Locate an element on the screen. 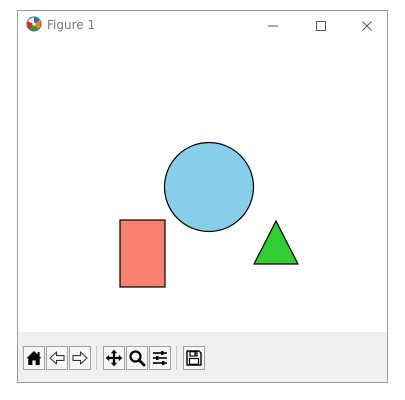 The width and height of the screenshot is (405, 400). back-arrow-icon is located at coordinates (57, 358).